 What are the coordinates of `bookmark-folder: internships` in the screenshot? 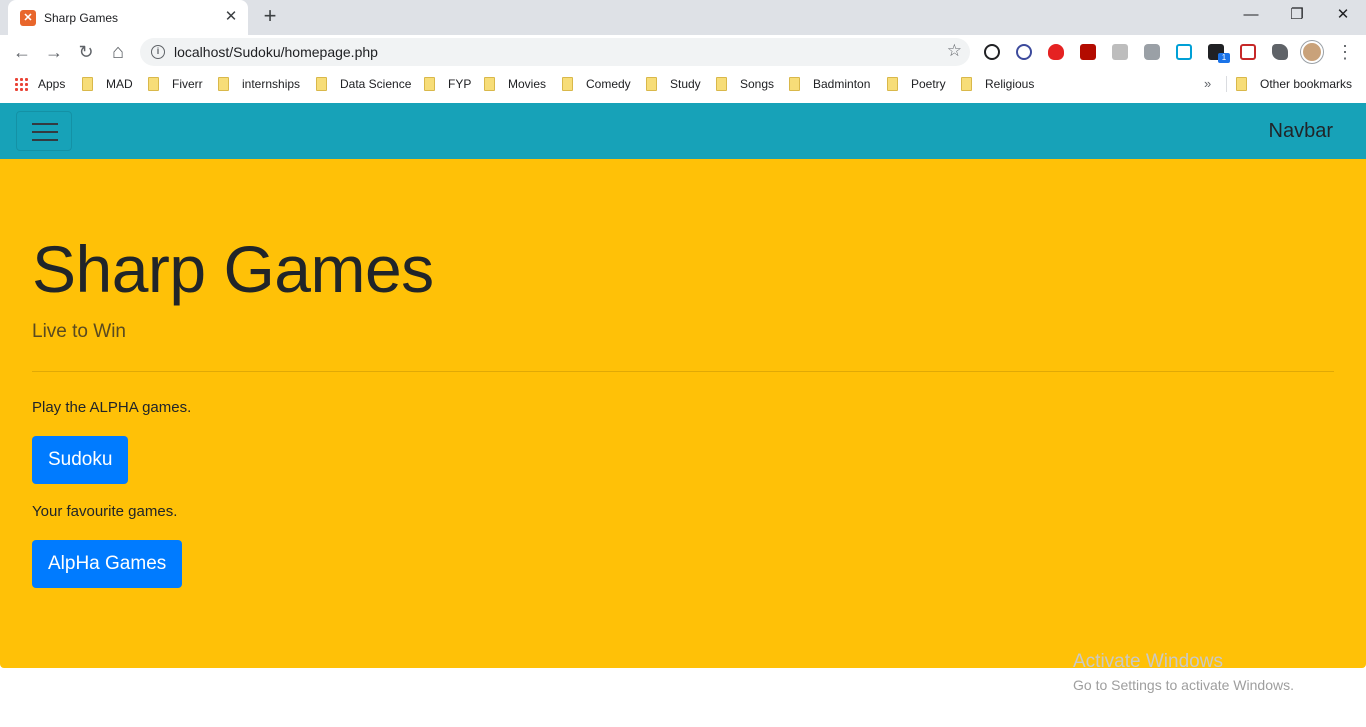 It's located at (259, 84).